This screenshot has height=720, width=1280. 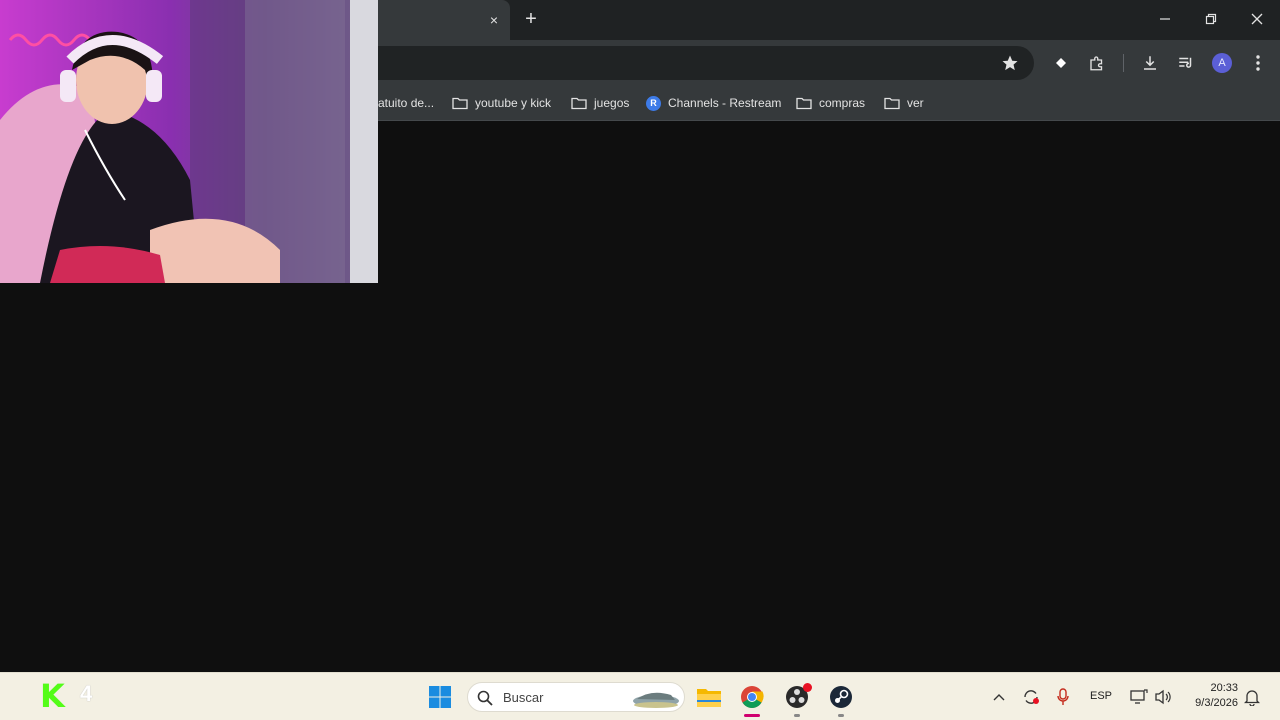 I want to click on restore-icon, so click(x=1211, y=19).